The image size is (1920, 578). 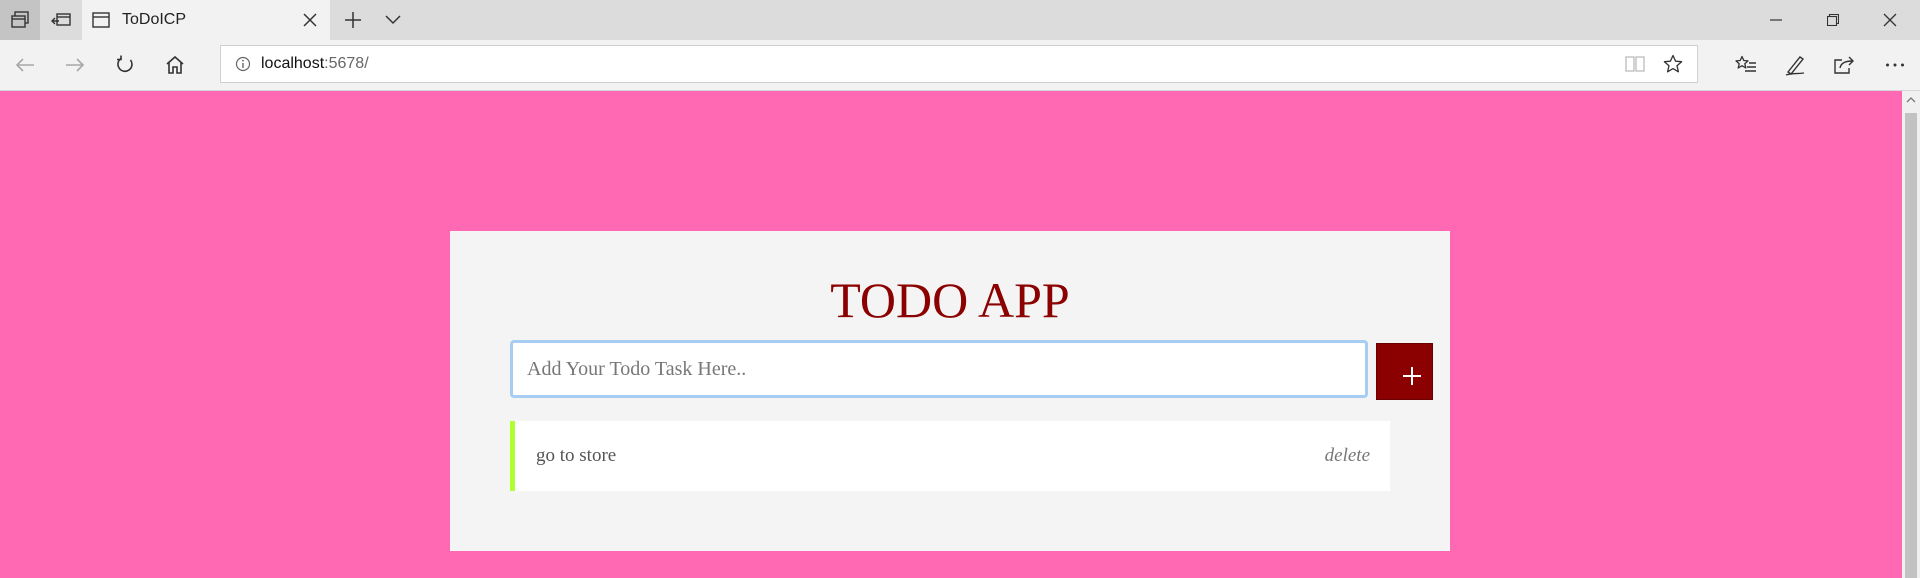 I want to click on chevron-up-icon, so click(x=1911, y=100).